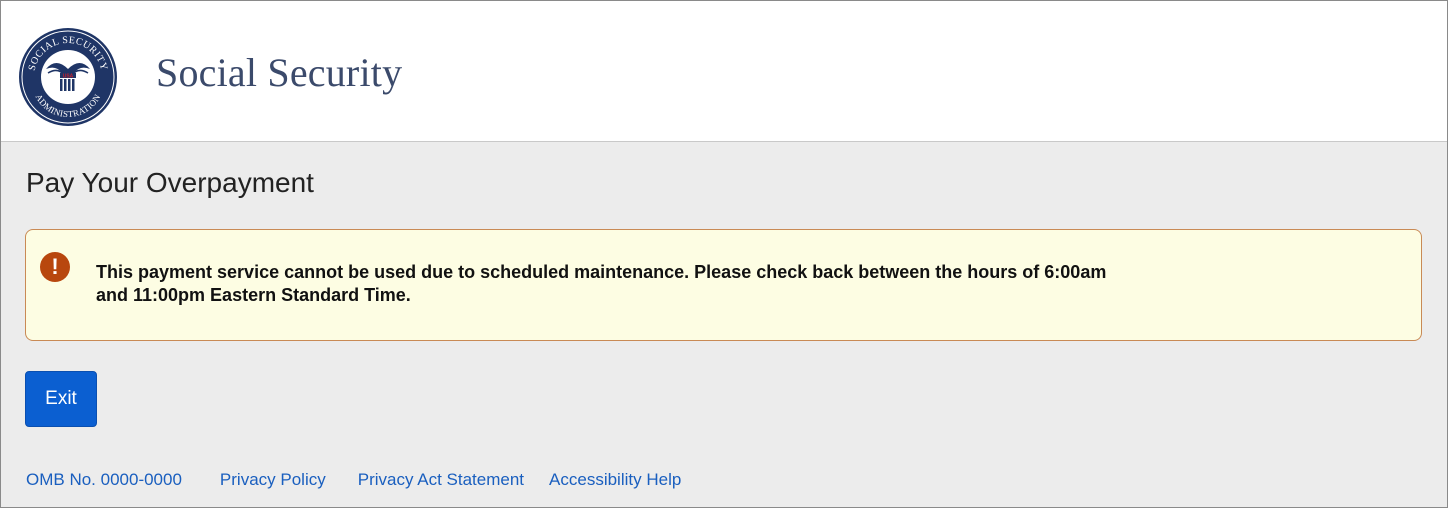 Image resolution: width=1448 pixels, height=508 pixels. I want to click on footer-link-accessibility: Accessibility Help, so click(615, 479).